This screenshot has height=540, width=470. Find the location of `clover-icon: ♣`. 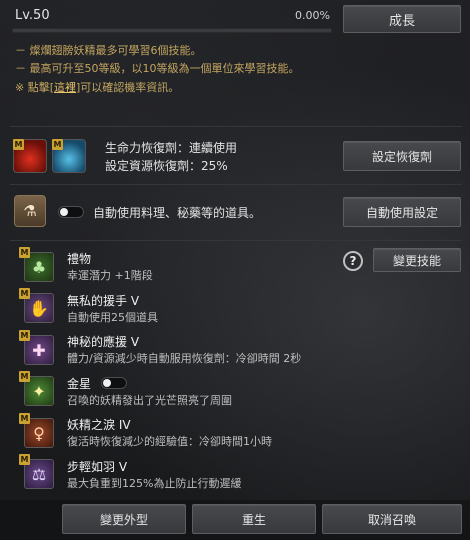

clover-icon: ♣ is located at coordinates (39, 267).